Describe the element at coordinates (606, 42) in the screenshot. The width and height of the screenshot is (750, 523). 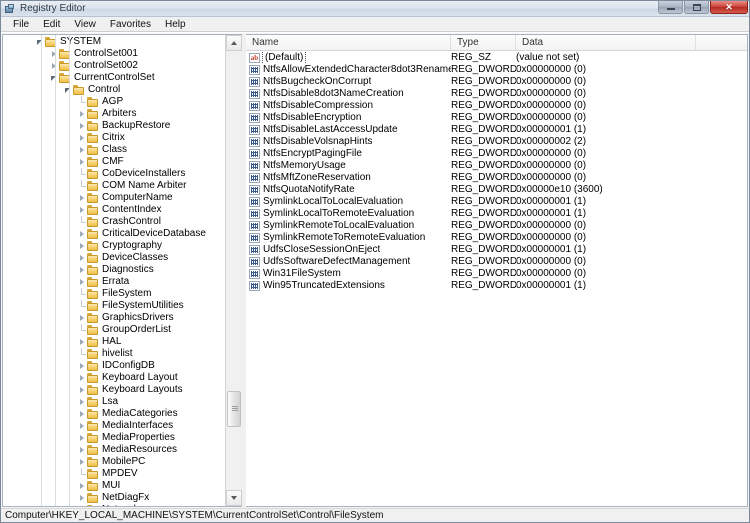
I see `column-header-data: Data` at that location.